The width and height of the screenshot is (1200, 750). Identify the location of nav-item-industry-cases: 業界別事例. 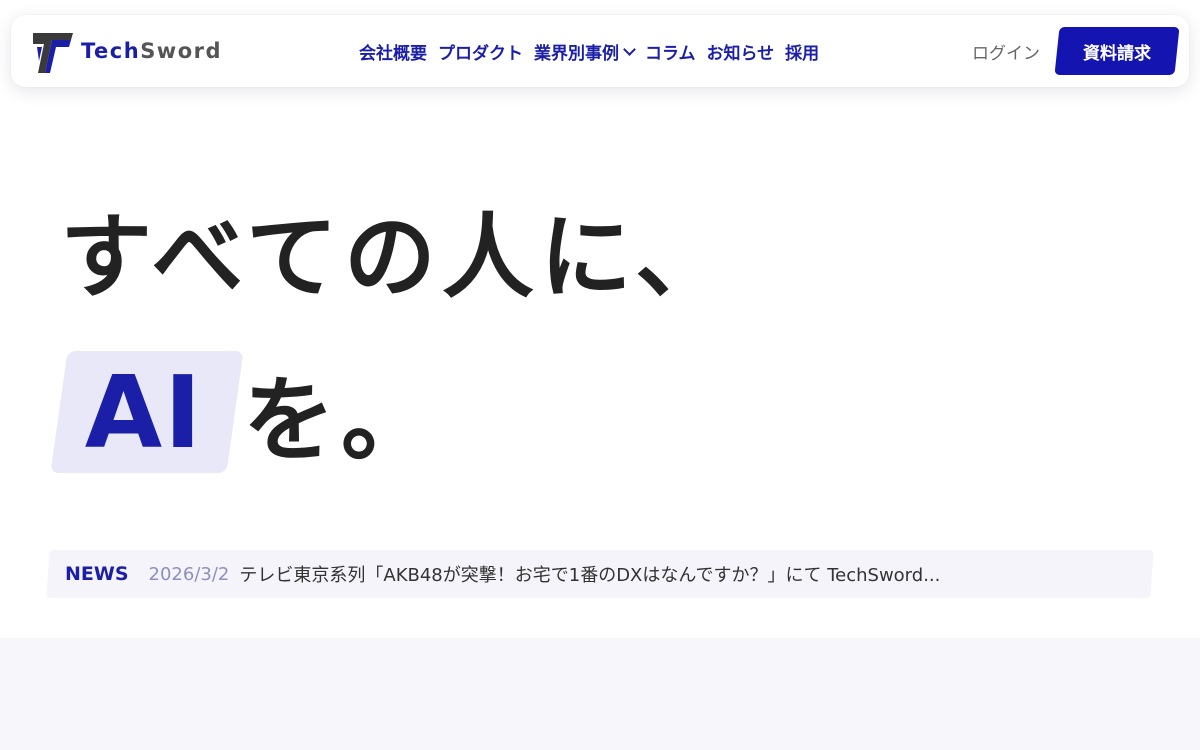
(585, 51).